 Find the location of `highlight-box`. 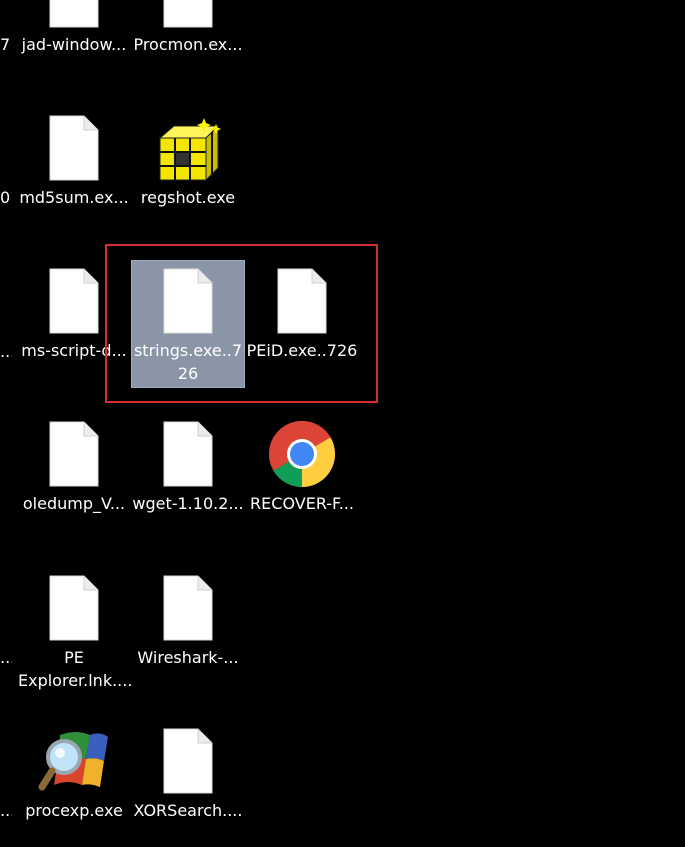

highlight-box is located at coordinates (241, 323).